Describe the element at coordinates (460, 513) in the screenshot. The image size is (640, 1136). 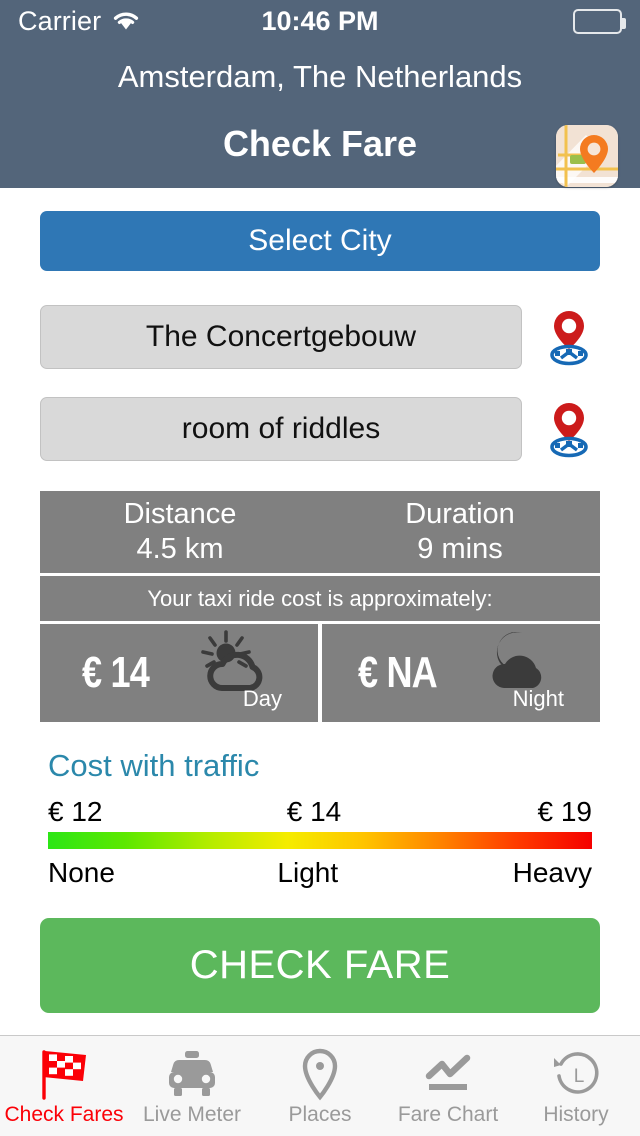
I see `duration-label: Duration` at that location.